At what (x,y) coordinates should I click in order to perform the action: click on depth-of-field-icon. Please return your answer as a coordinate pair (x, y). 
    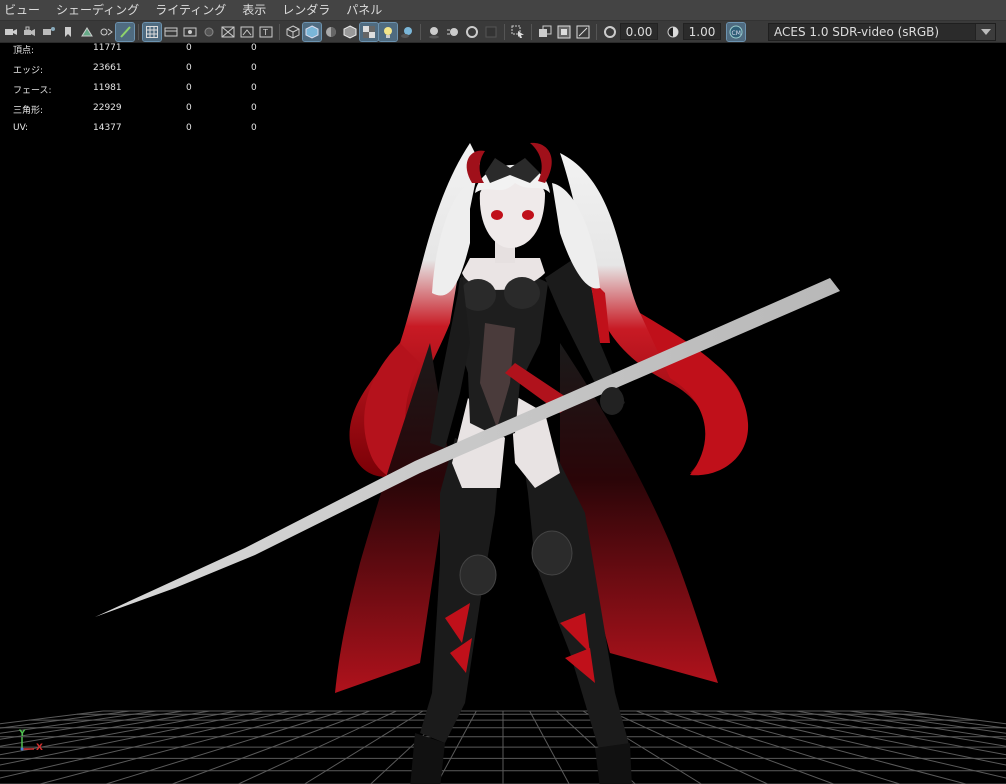
    Looking at the image, I should click on (491, 32).